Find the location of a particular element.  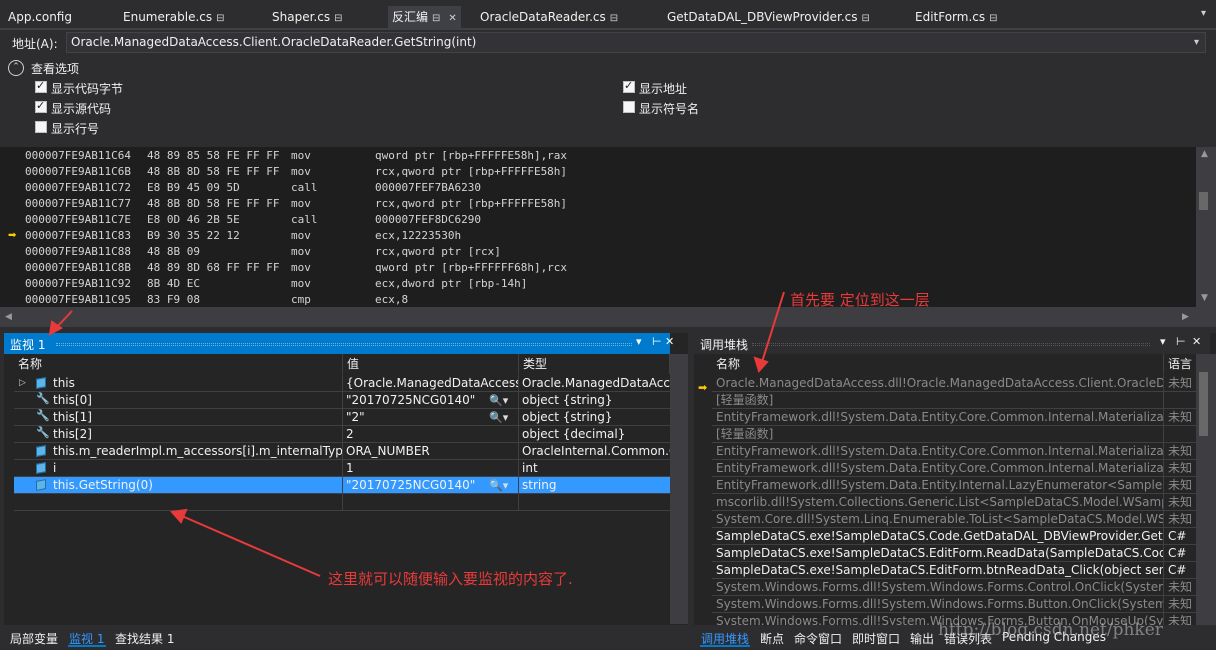

annotation-arrow-callstack is located at coordinates (773, 327).